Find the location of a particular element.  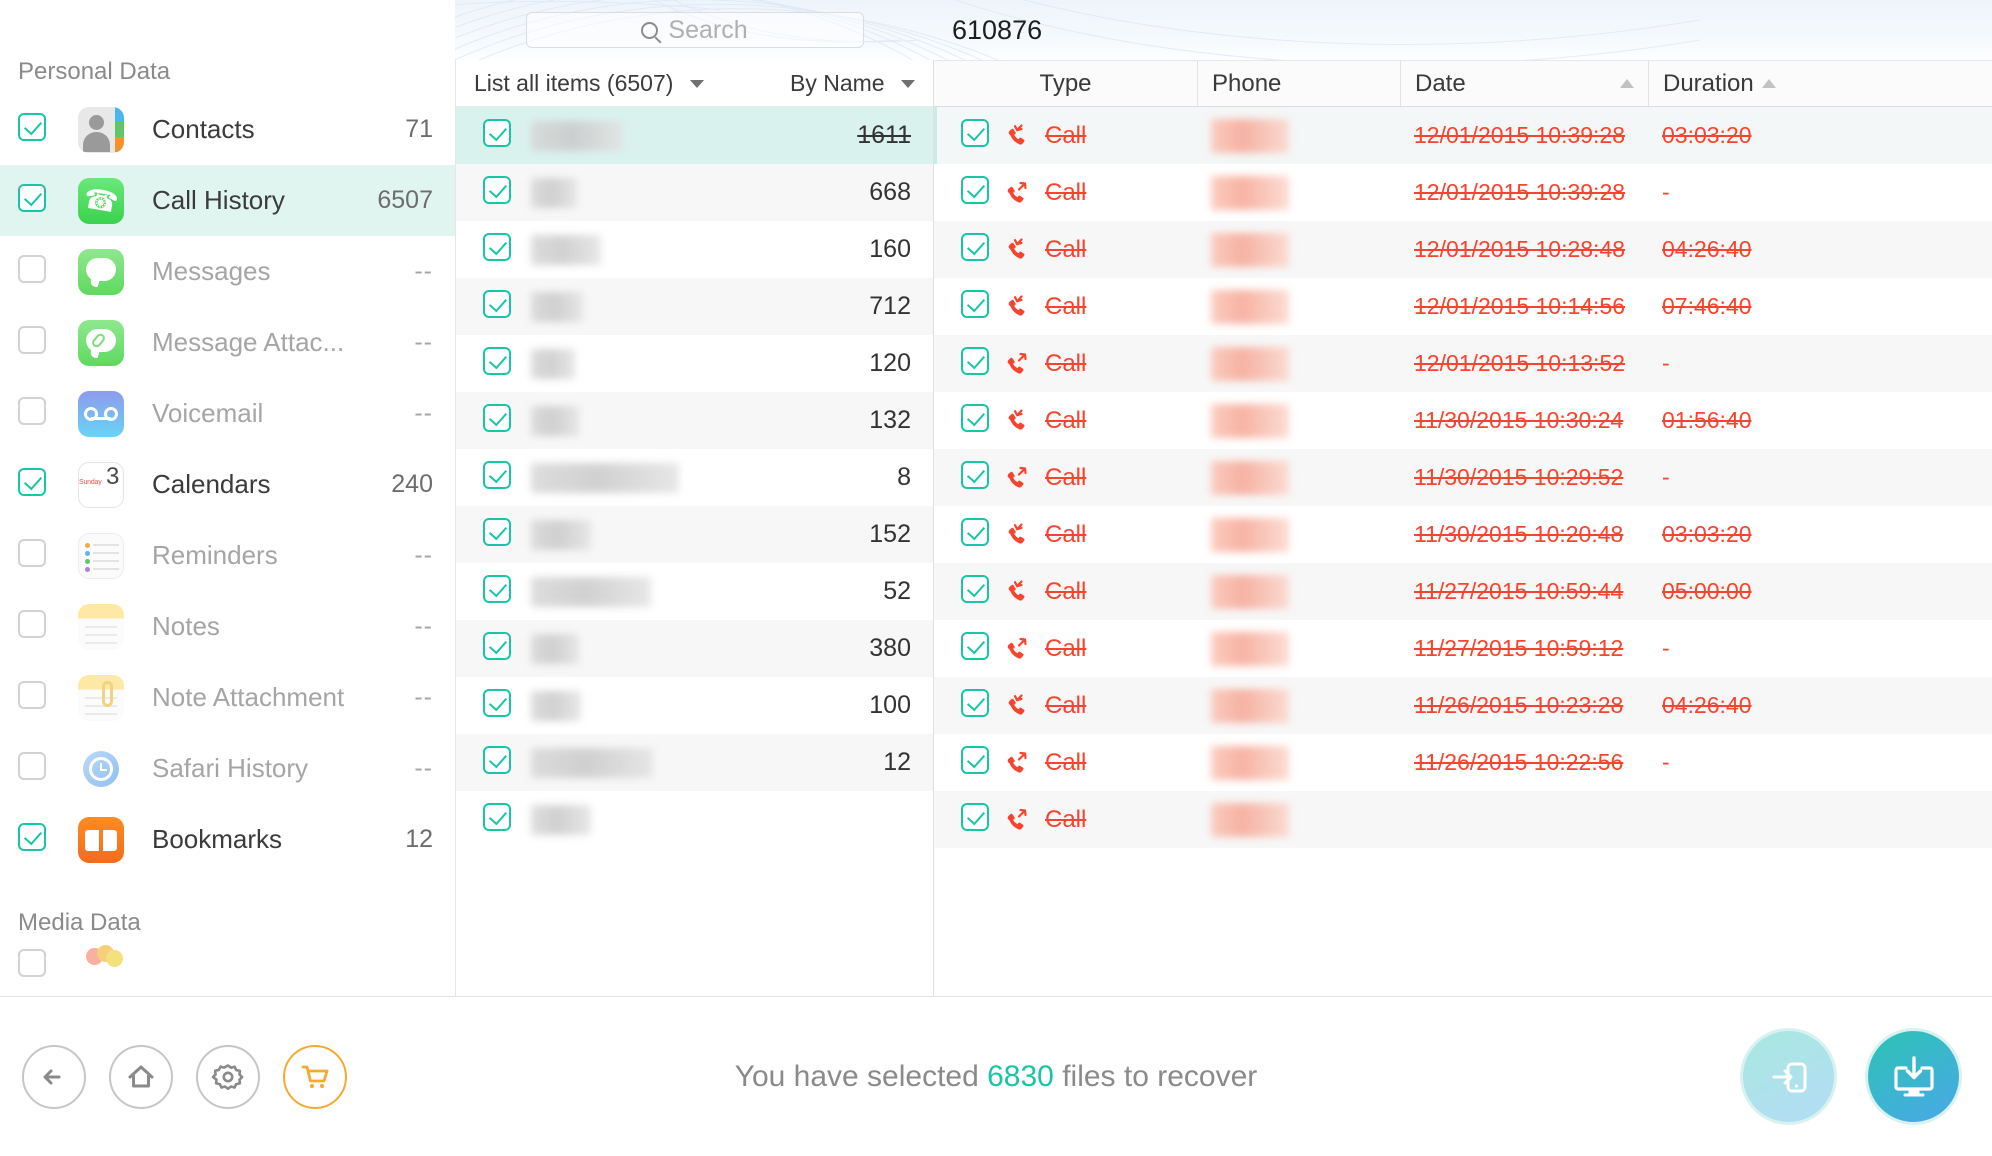

notes-checkbox is located at coordinates (33, 626).